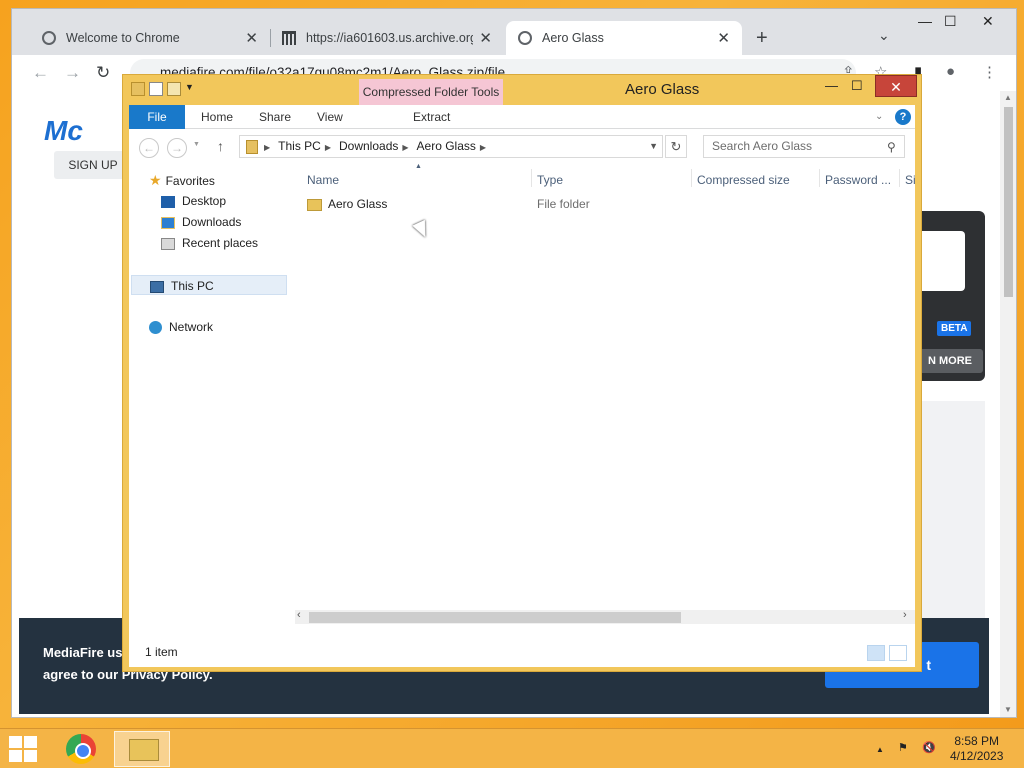 The width and height of the screenshot is (1024, 768). What do you see at coordinates (252, 146) in the screenshot?
I see `zip-folder-icon` at bounding box center [252, 146].